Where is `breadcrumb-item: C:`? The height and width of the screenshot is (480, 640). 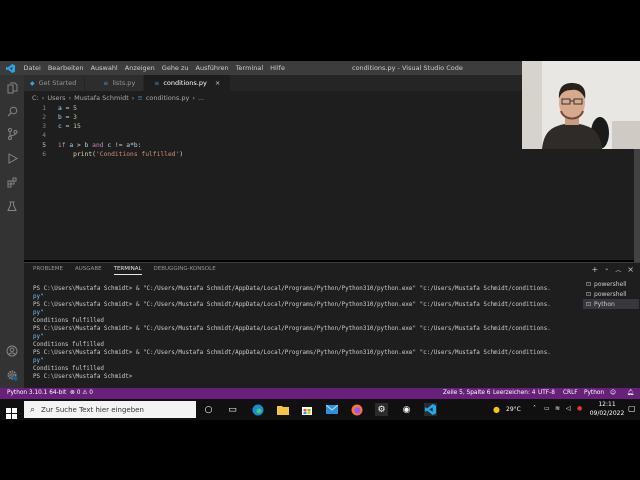 breadcrumb-item: C: is located at coordinates (35, 98).